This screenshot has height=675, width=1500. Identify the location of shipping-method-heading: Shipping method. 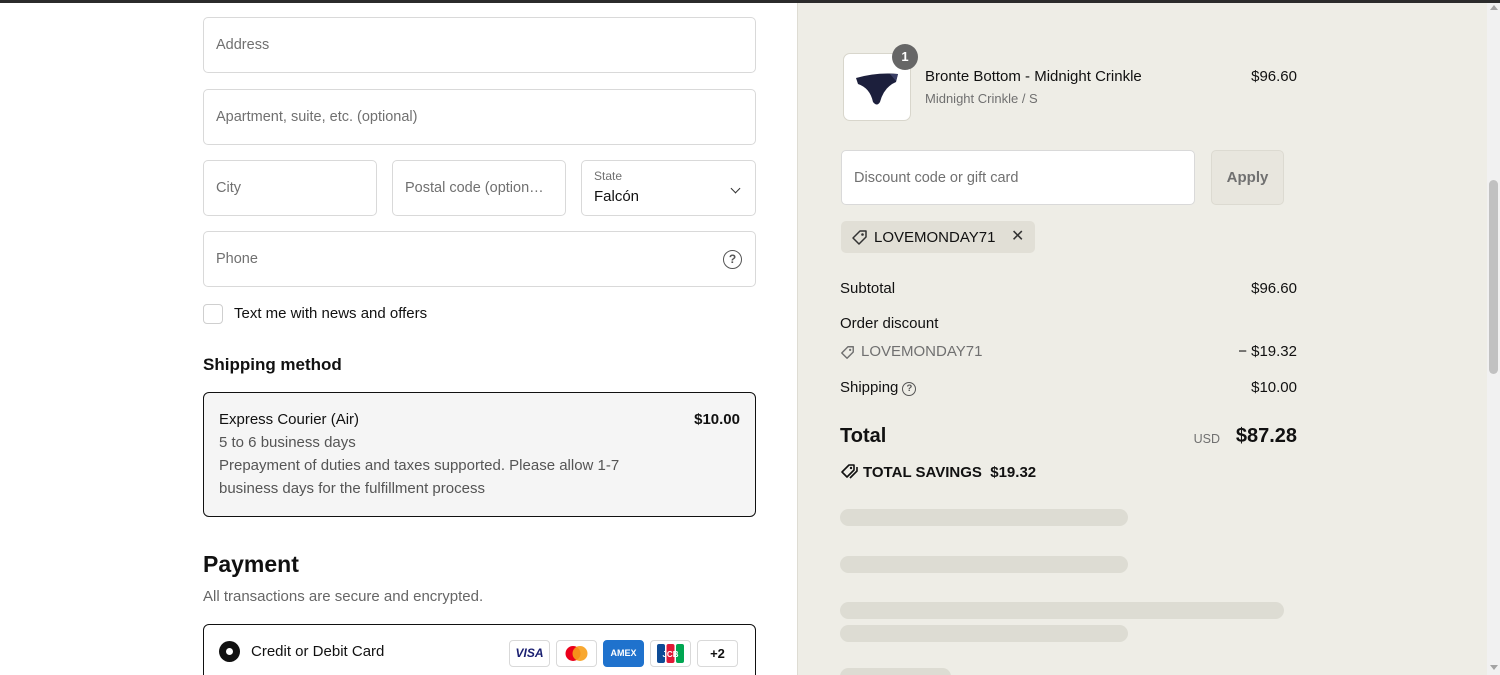
(272, 364).